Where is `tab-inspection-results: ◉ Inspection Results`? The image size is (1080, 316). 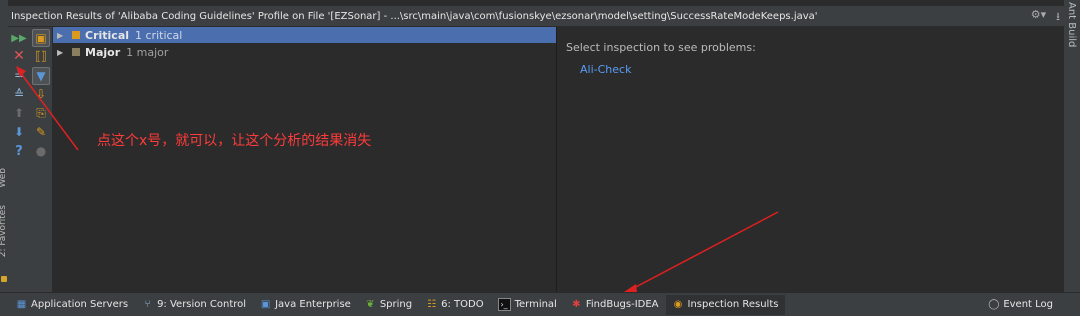
tab-inspection-results: ◉ Inspection Results is located at coordinates (725, 304).